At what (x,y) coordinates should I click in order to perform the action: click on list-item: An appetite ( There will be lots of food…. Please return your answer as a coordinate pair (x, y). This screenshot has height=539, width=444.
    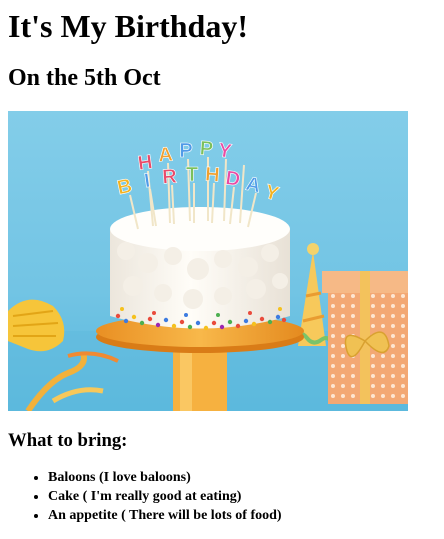
    Looking at the image, I should click on (165, 515).